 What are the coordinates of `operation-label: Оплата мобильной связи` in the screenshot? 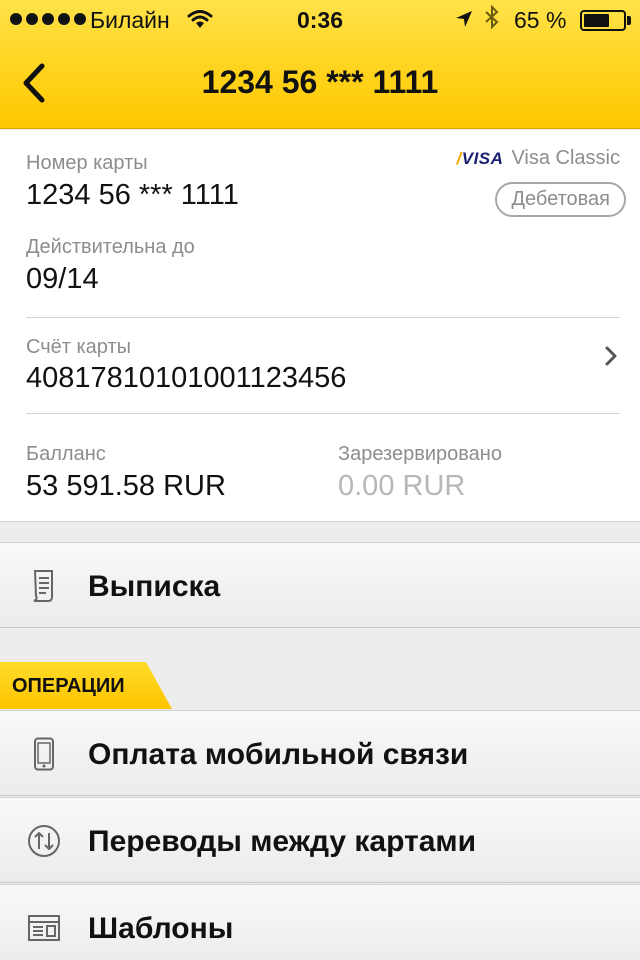 It's located at (278, 754).